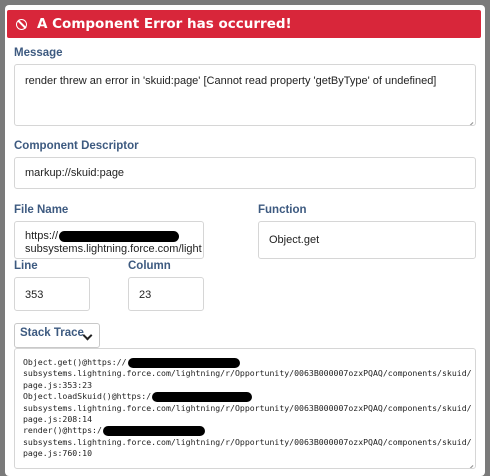 The width and height of the screenshot is (490, 476). Describe the element at coordinates (145, 295) in the screenshot. I see `column-value: 23` at that location.